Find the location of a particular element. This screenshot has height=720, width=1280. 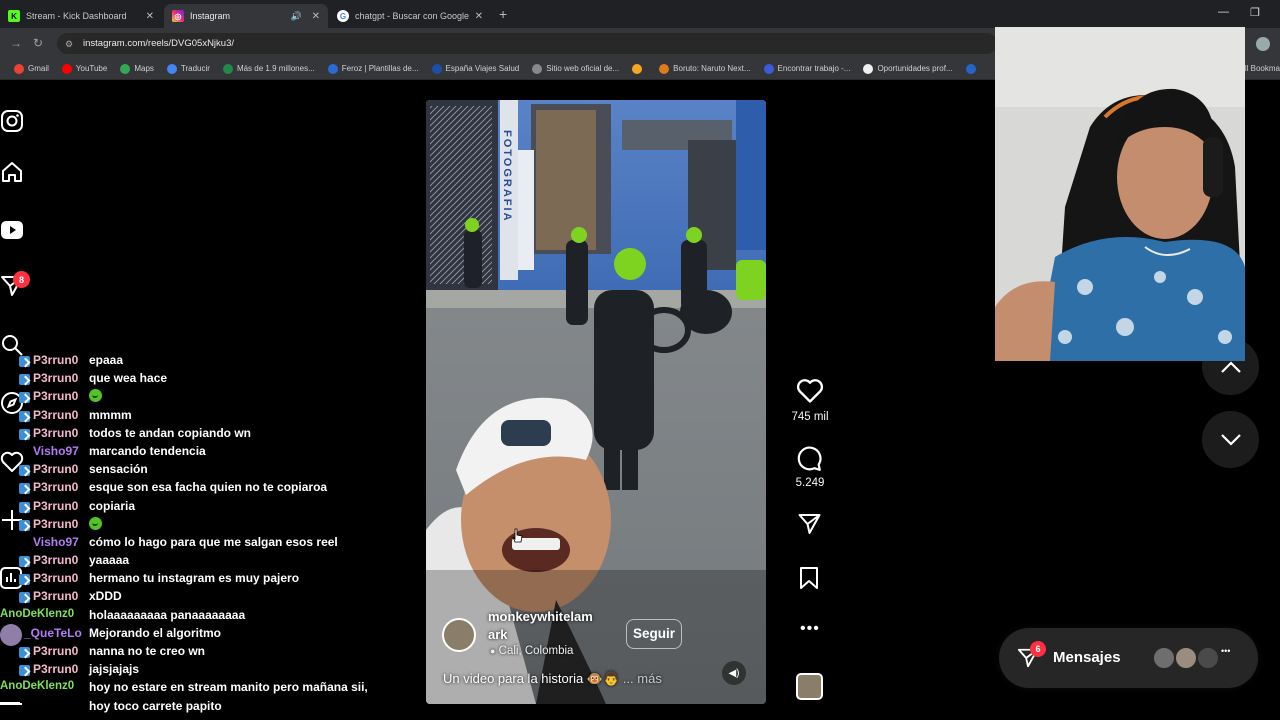

comment-action: 5.249 is located at coordinates (810, 467).